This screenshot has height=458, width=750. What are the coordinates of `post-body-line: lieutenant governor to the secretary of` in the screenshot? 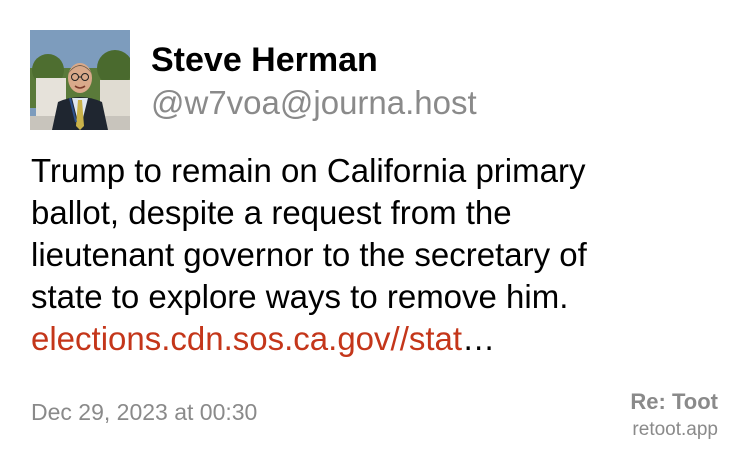 It's located at (309, 254).